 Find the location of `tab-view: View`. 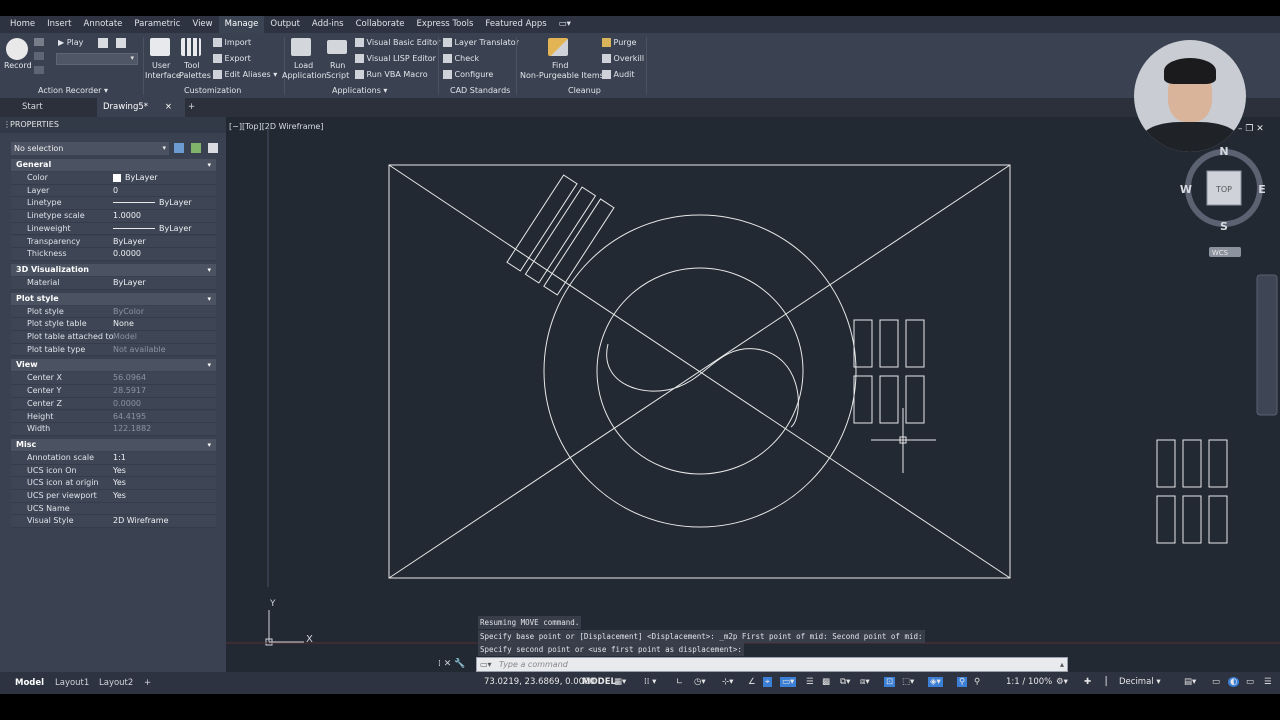

tab-view: View is located at coordinates (202, 24).